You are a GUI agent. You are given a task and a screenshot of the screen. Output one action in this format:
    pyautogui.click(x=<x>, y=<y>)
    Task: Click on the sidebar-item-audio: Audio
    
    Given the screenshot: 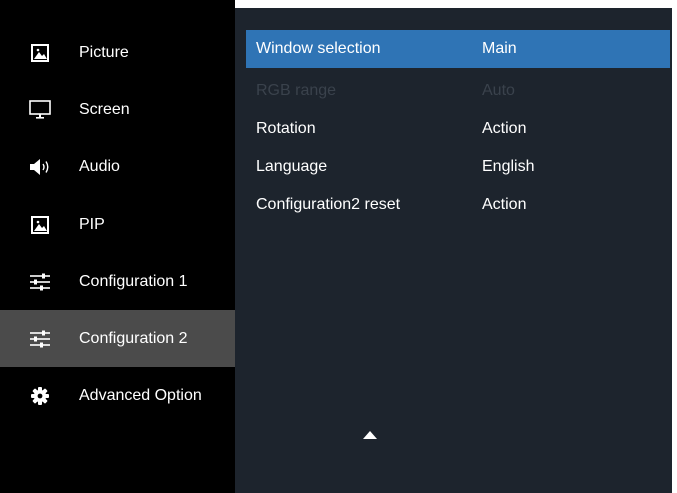 What is the action you would take?
    pyautogui.click(x=117, y=166)
    